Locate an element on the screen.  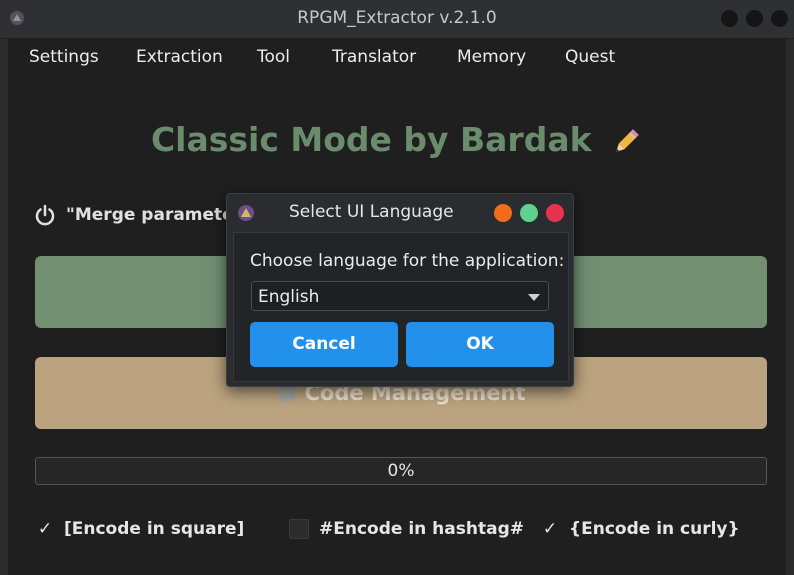
menu-quest: Quest is located at coordinates (590, 57).